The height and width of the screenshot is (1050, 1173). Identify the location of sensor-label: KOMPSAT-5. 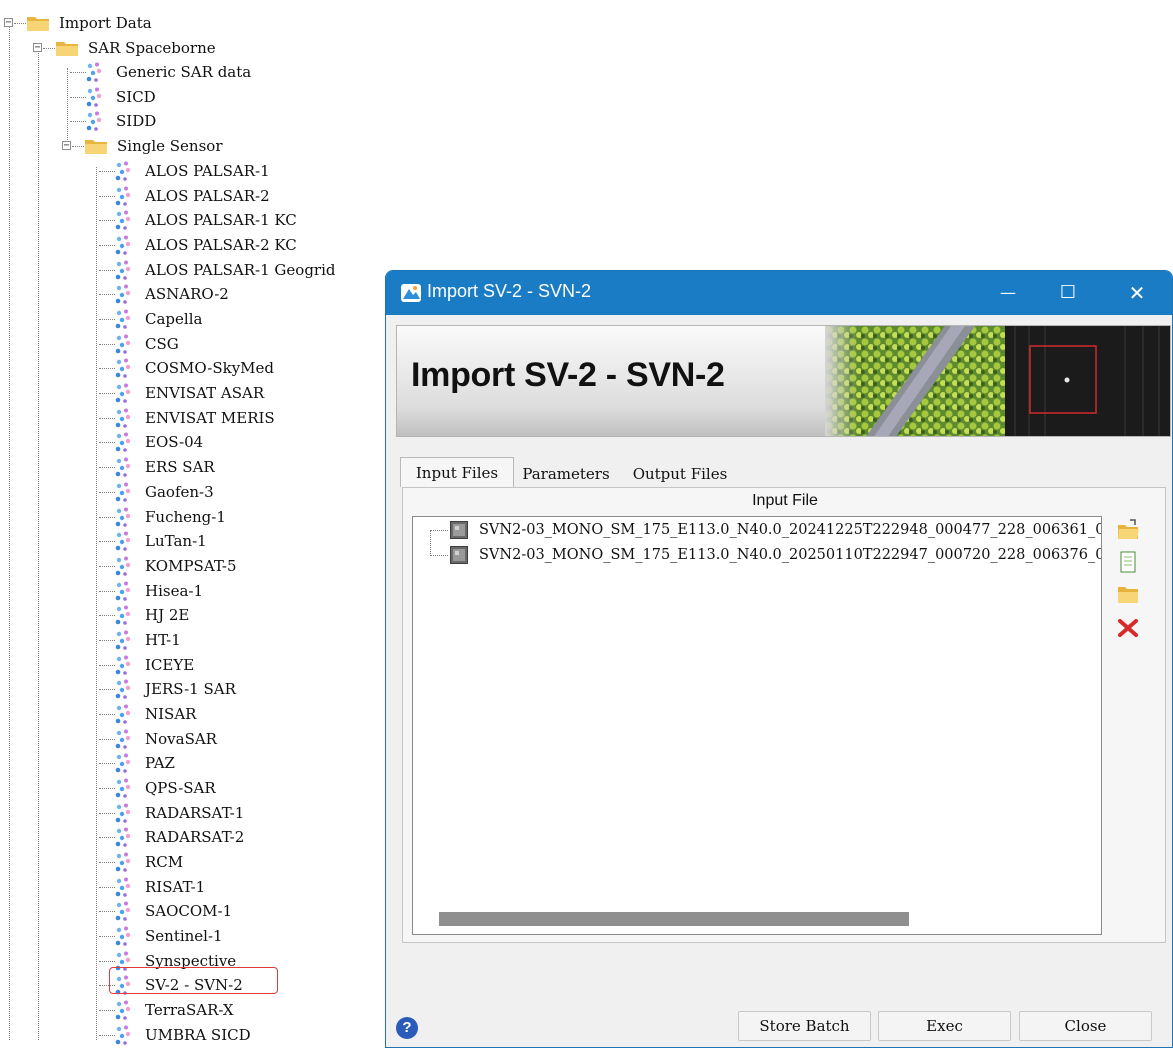
(191, 565).